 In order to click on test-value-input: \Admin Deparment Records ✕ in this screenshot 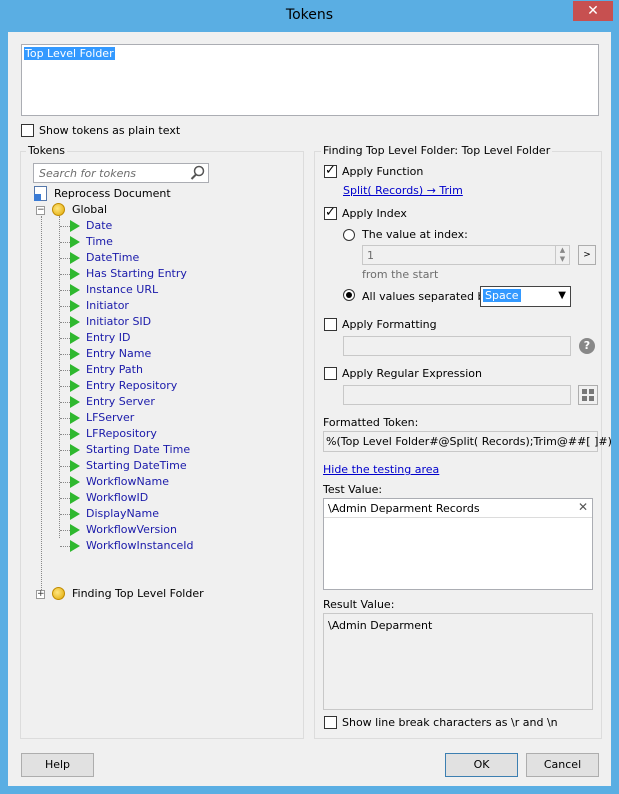, I will do `click(458, 544)`.